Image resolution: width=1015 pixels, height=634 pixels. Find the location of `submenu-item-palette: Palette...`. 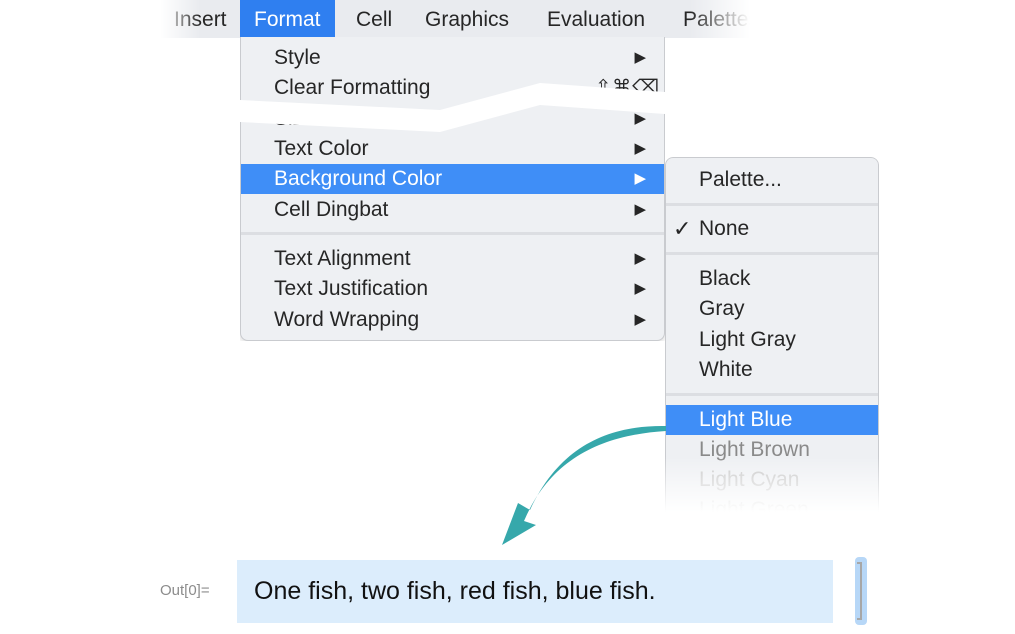

submenu-item-palette: Palette... is located at coordinates (788, 180).